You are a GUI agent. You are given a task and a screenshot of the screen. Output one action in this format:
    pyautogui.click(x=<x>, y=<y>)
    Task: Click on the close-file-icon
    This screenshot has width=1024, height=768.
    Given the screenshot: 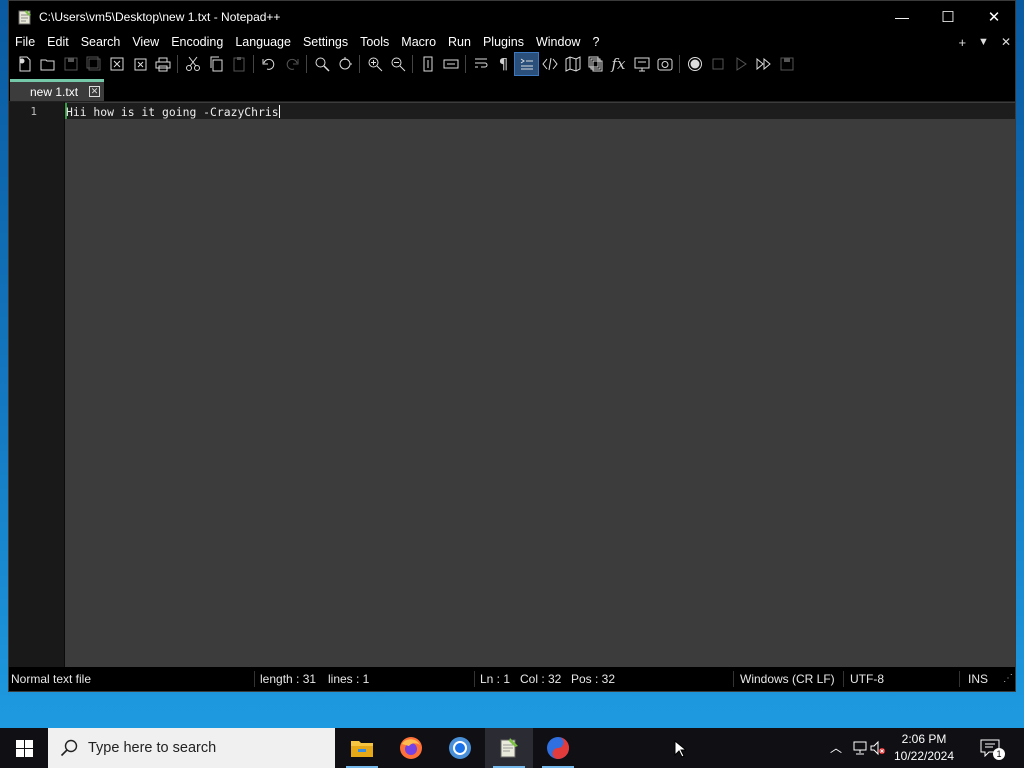 What is the action you would take?
    pyautogui.click(x=116, y=64)
    